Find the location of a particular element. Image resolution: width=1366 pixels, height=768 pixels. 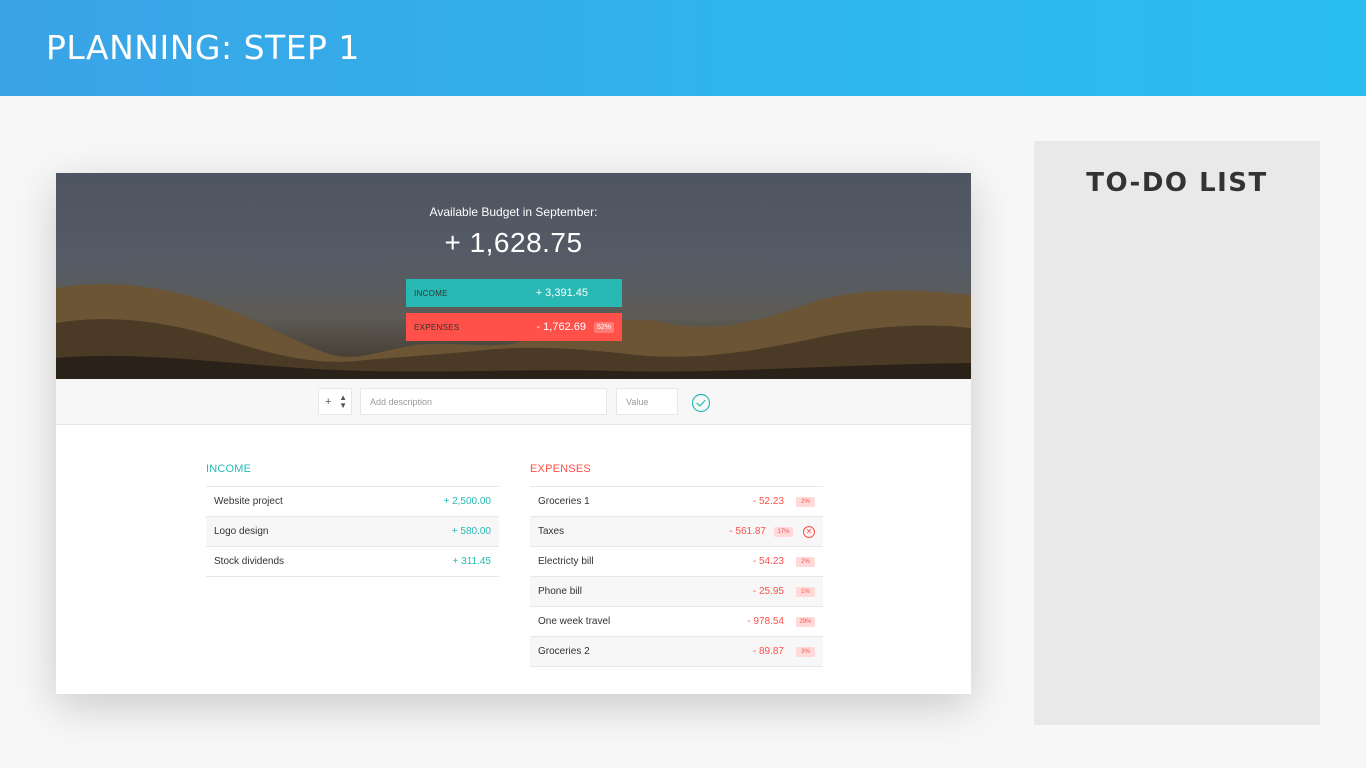

slide-title: PLANNING: STEP 1 is located at coordinates (203, 47).